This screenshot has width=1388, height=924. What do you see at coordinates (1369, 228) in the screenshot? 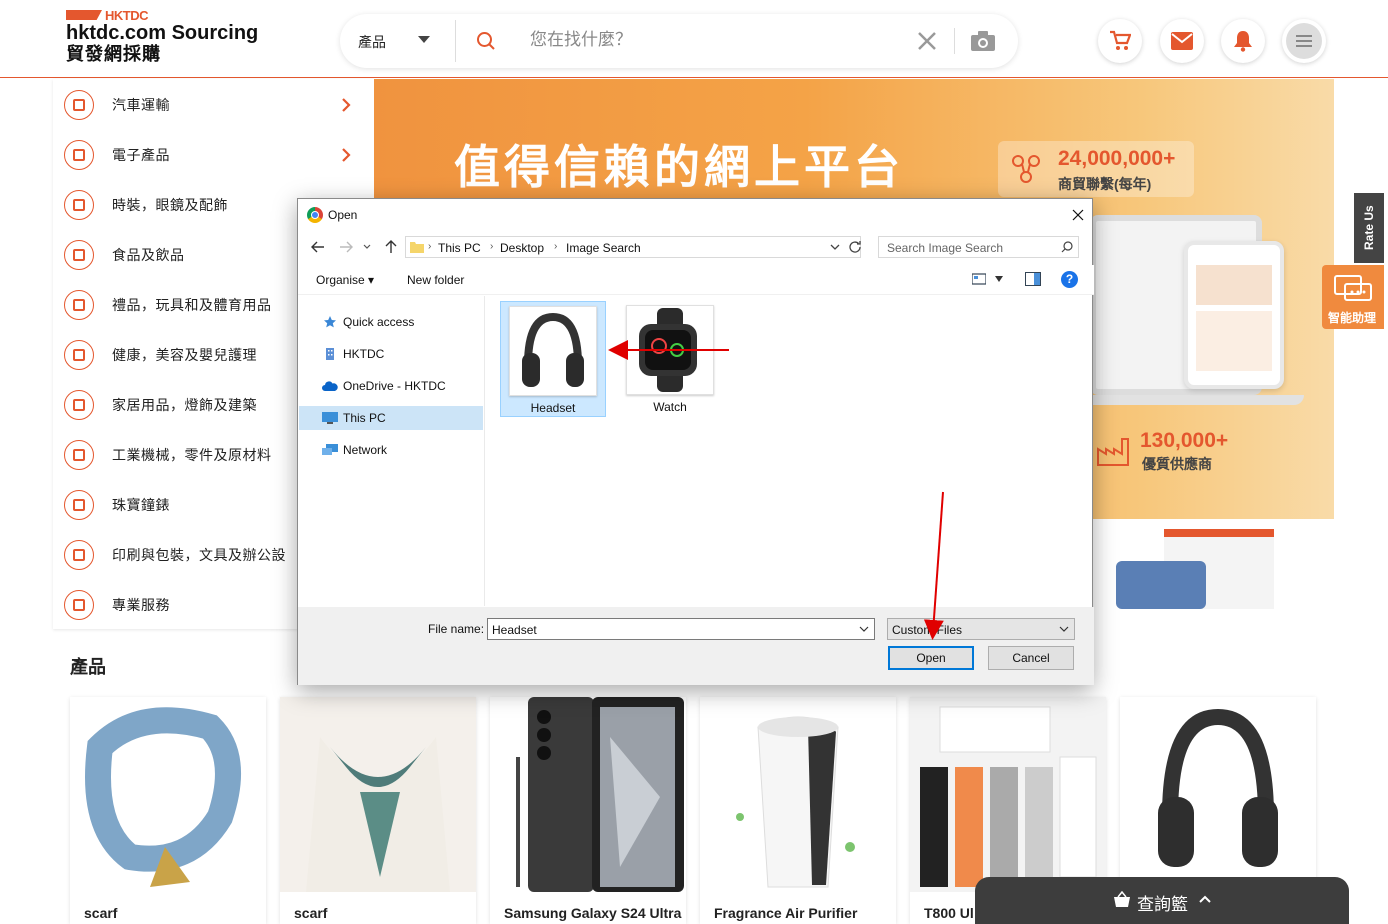
I see `rate-us-tab: Rate Us` at bounding box center [1369, 228].